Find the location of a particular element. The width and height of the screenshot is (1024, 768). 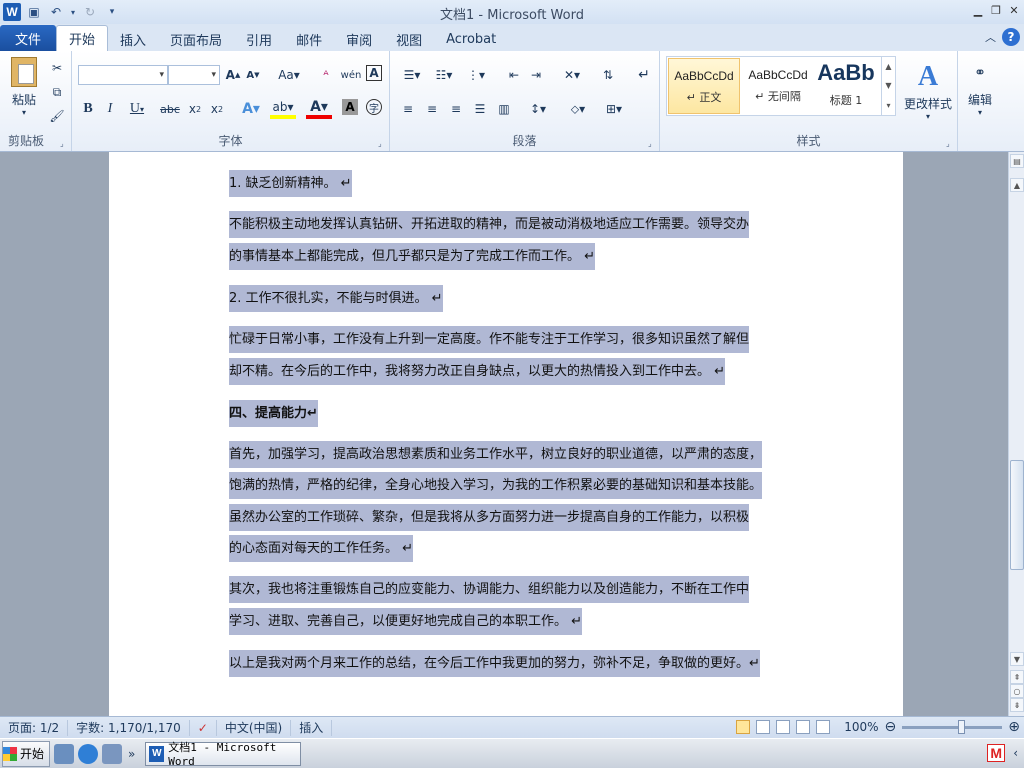

insert-mode: 插入 is located at coordinates (312, 727).